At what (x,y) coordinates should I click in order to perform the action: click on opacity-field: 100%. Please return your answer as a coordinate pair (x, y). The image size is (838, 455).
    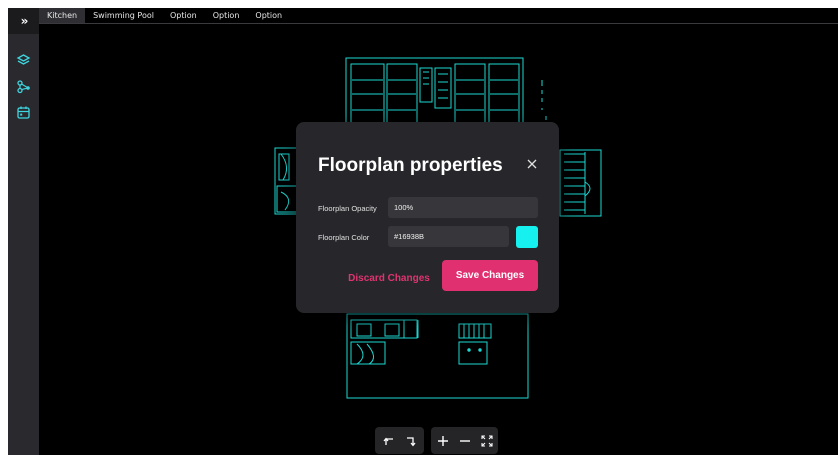
    Looking at the image, I should click on (463, 207).